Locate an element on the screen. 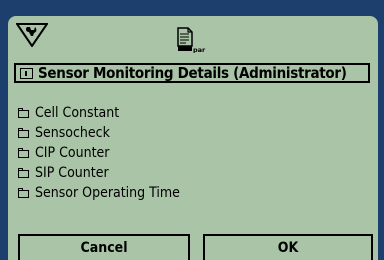 The width and height of the screenshot is (384, 260). ok-button: OK is located at coordinates (288, 247).